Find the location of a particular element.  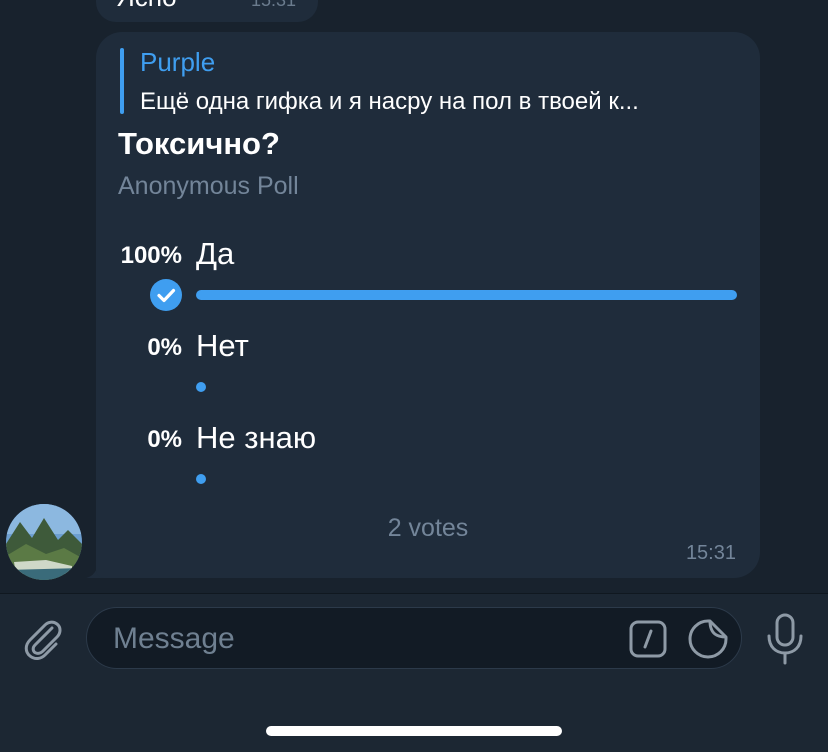

microphone-icon is located at coordinates (785, 639).